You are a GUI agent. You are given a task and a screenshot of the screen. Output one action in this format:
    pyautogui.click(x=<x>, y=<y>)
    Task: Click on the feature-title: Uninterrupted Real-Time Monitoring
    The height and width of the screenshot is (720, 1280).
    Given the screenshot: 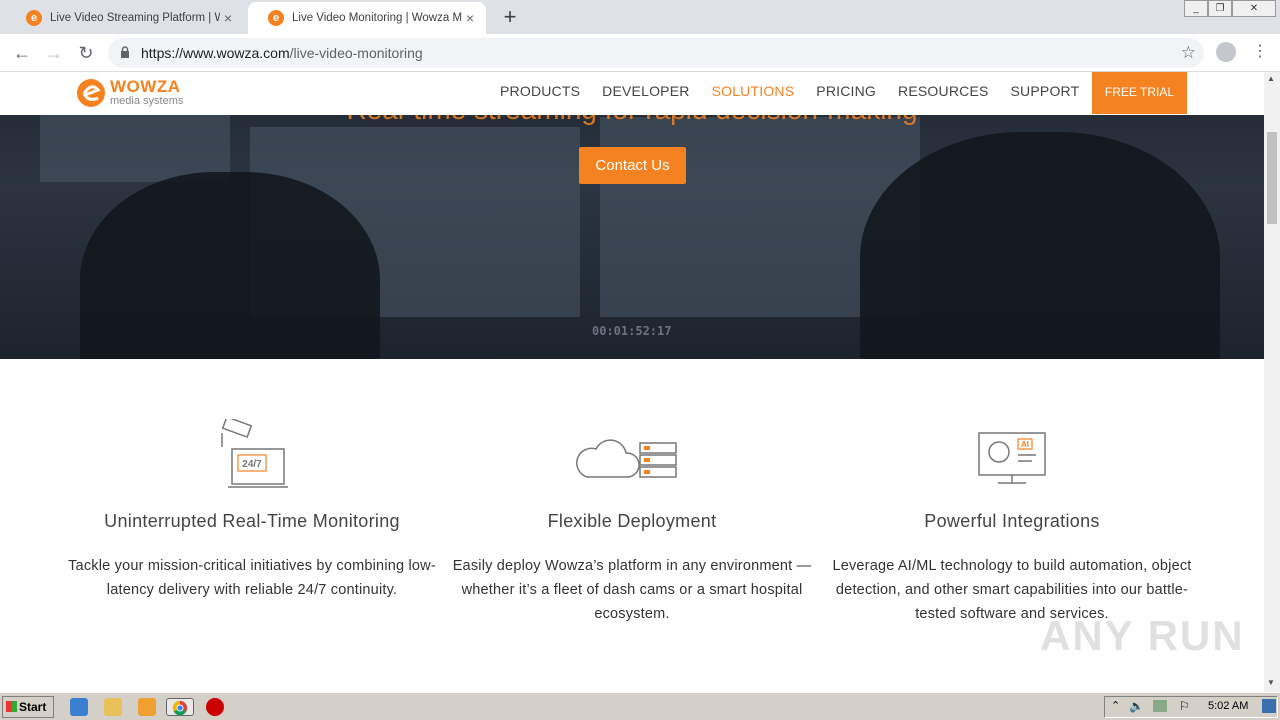 What is the action you would take?
    pyautogui.click(x=252, y=521)
    